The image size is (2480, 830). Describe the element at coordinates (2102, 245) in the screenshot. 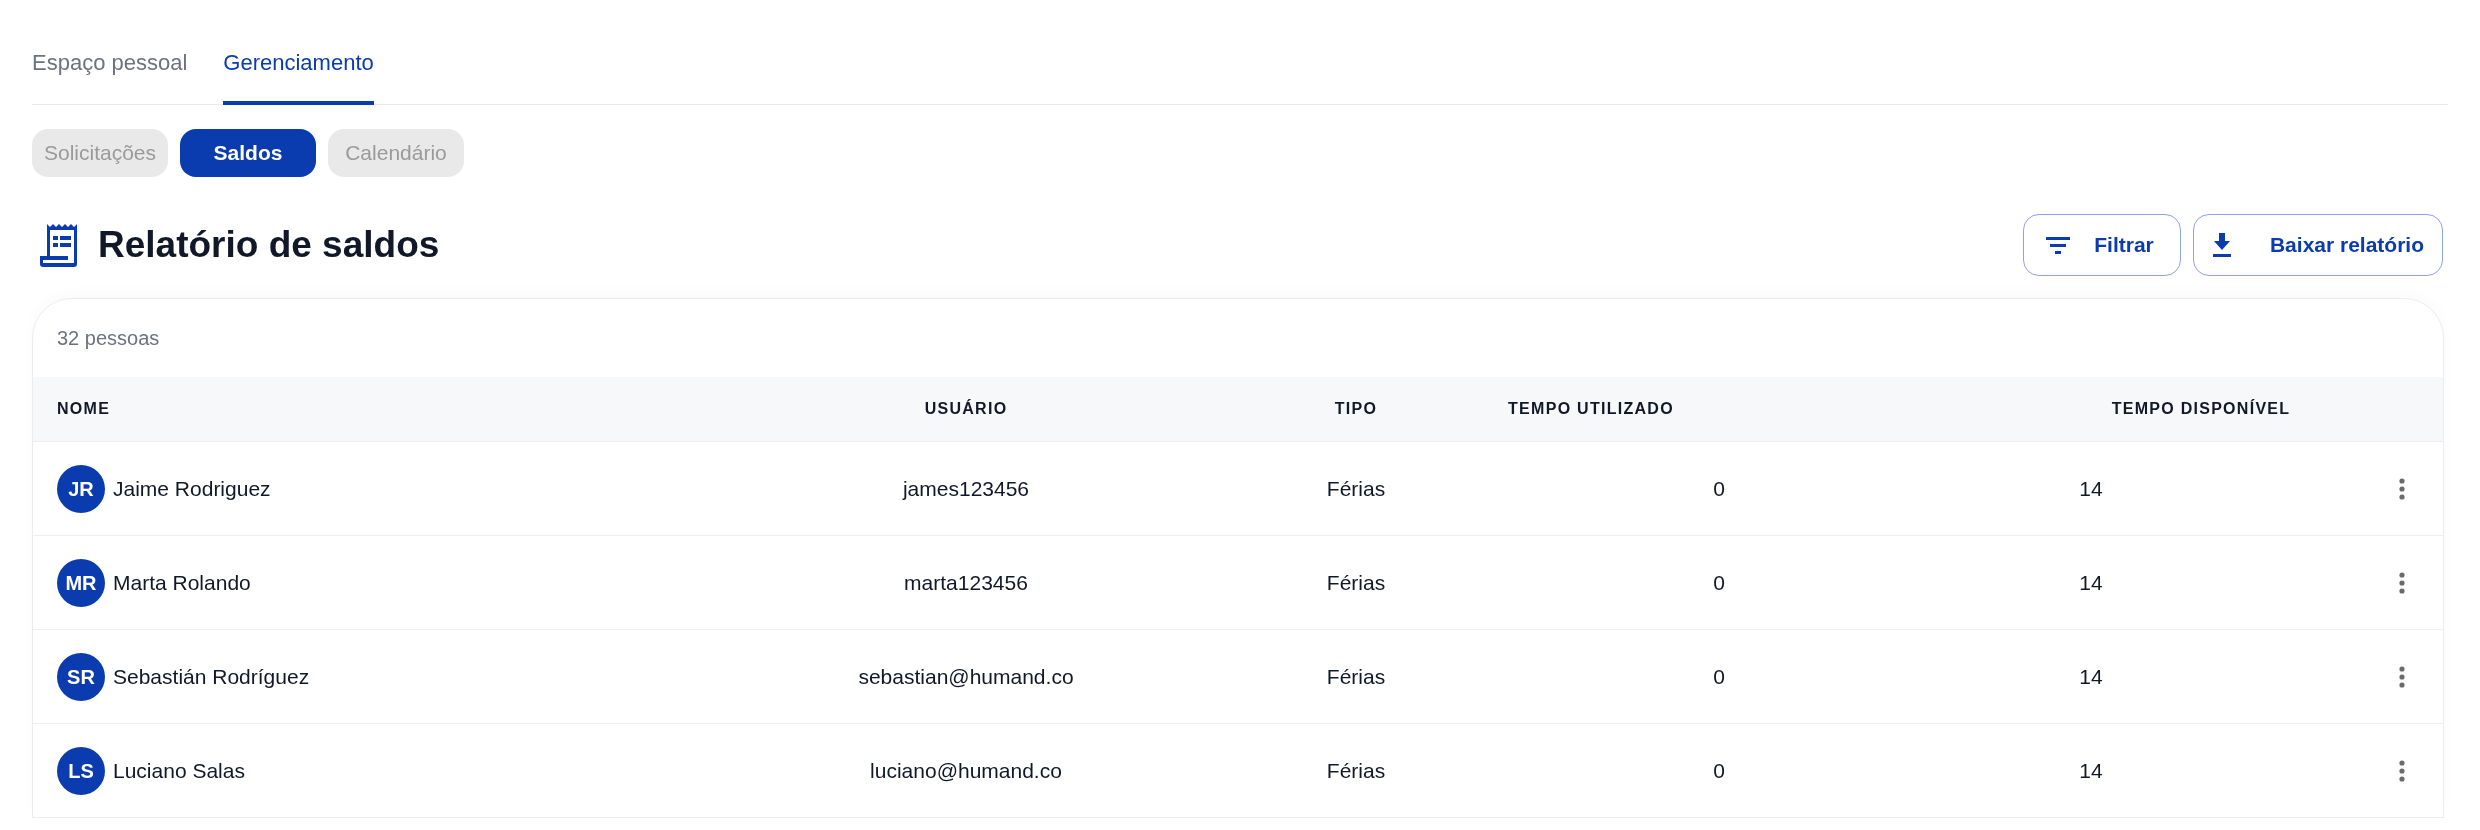

I see `filter-button: Filtrar` at that location.